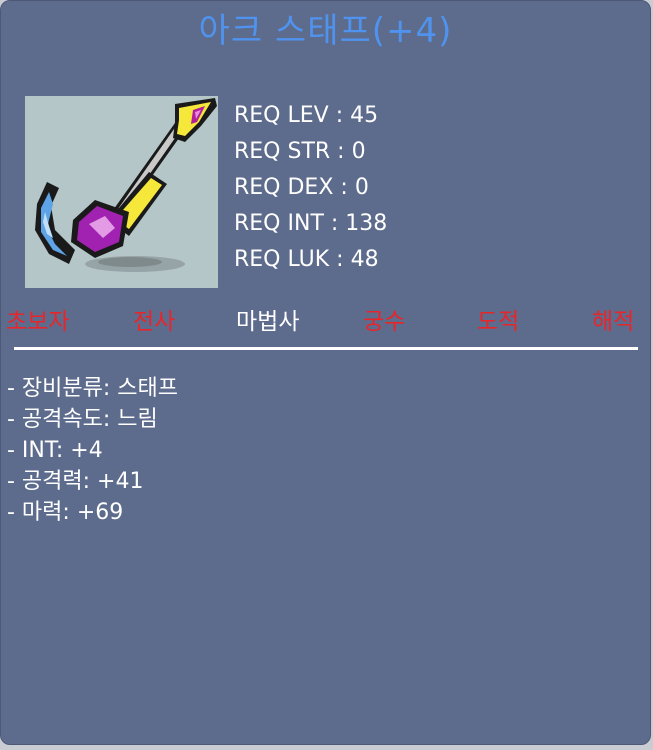 The image size is (653, 750). What do you see at coordinates (325, 322) in the screenshot?
I see `job-list: 초보자 전사 마법사 궁수 도적 해적` at bounding box center [325, 322].